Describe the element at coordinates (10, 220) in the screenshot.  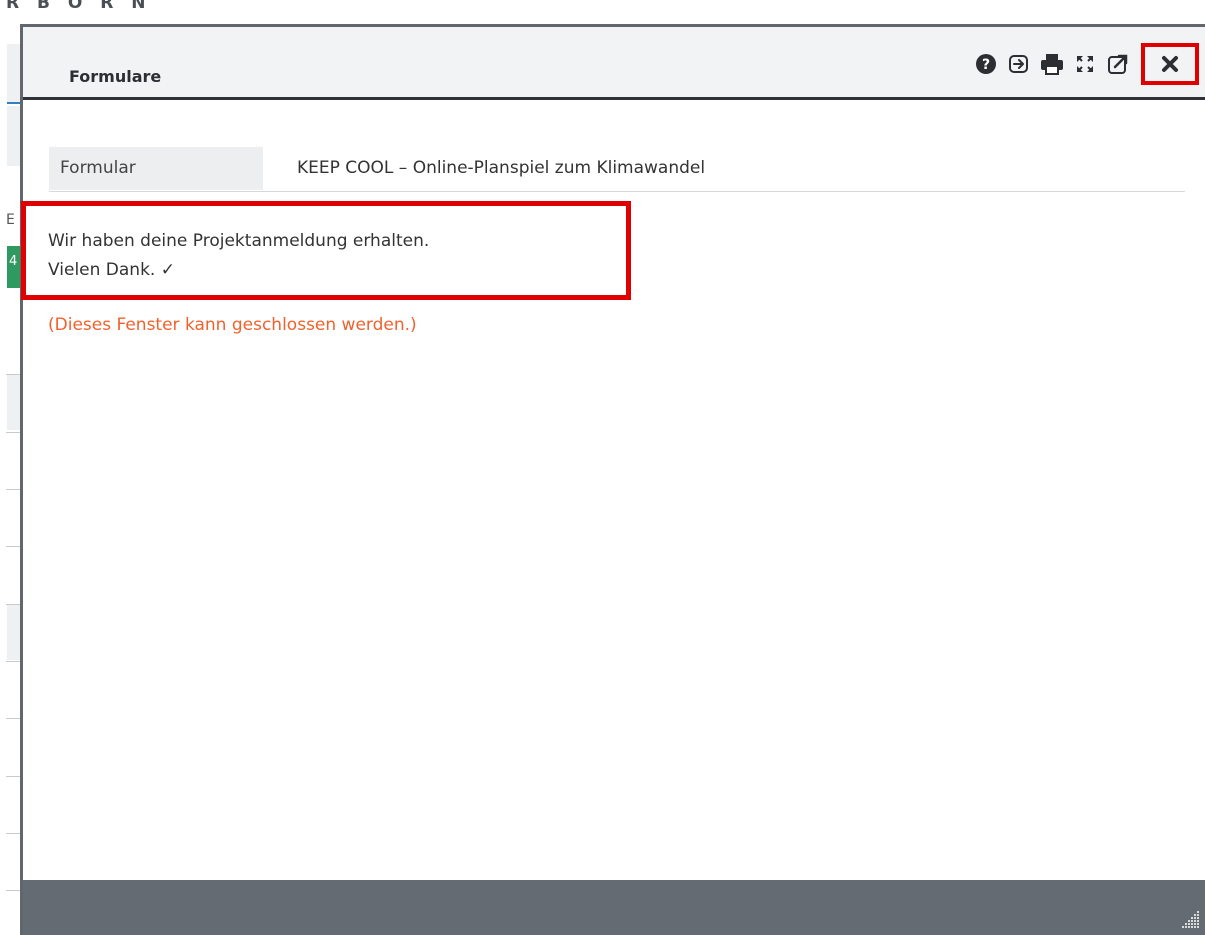
I see `background-label: E` at that location.